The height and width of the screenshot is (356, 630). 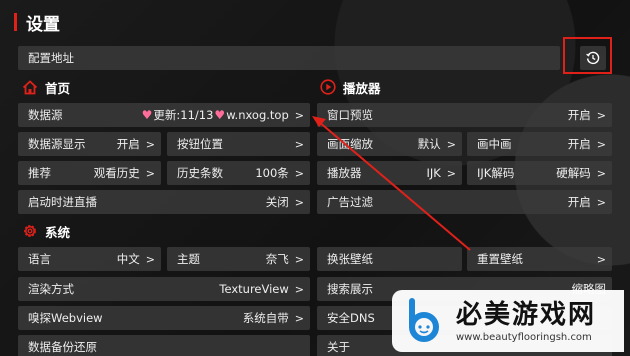 What do you see at coordinates (389, 259) in the screenshot?
I see `wallpaper-change-row: 换张壁纸` at bounding box center [389, 259].